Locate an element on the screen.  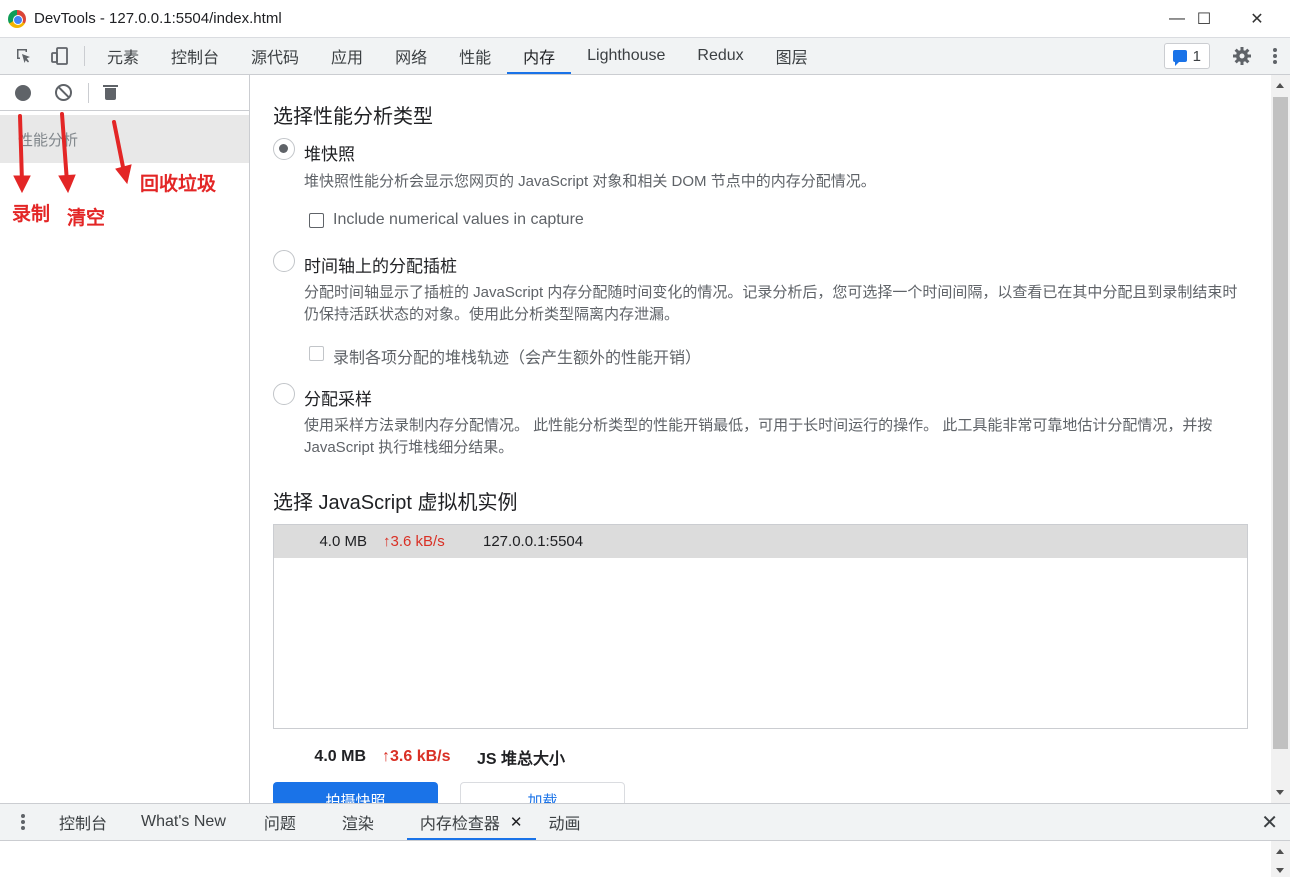
sidebar-toolbar is located at coordinates (124, 93).